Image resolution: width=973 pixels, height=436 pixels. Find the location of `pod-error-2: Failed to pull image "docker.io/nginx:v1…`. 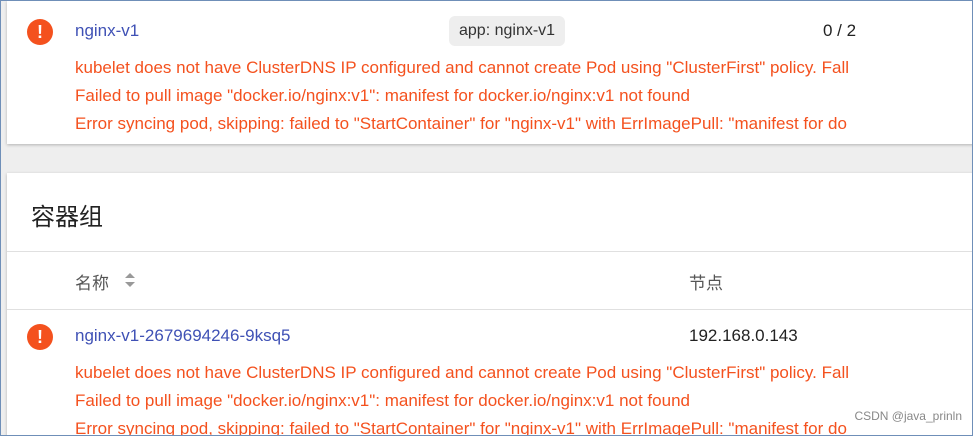

pod-error-2: Failed to pull image "docker.io/nginx:v1… is located at coordinates (382, 400).